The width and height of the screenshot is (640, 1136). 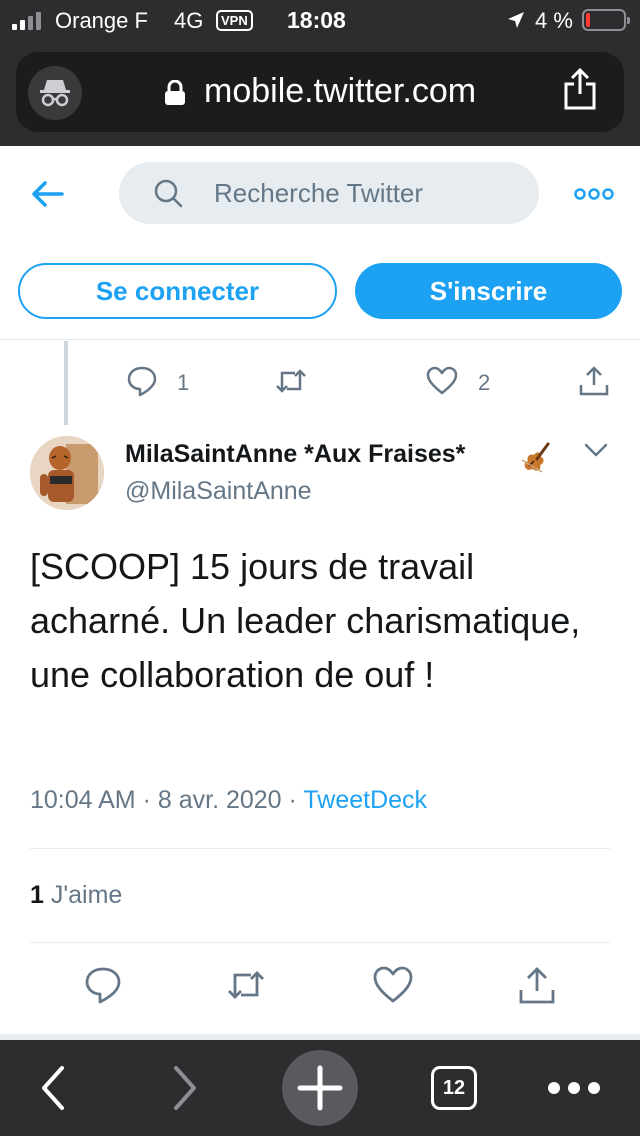 I want to click on more-options-icon, so click(x=594, y=194).